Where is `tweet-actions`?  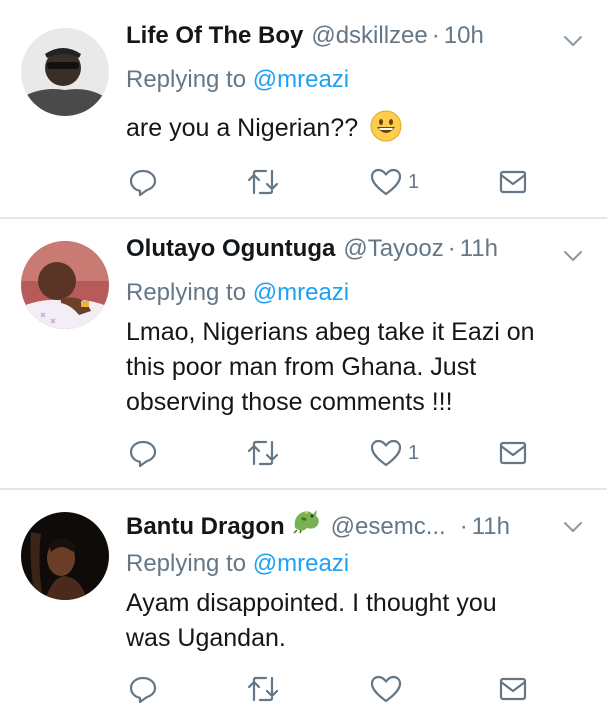 tweet-actions is located at coordinates (336, 689).